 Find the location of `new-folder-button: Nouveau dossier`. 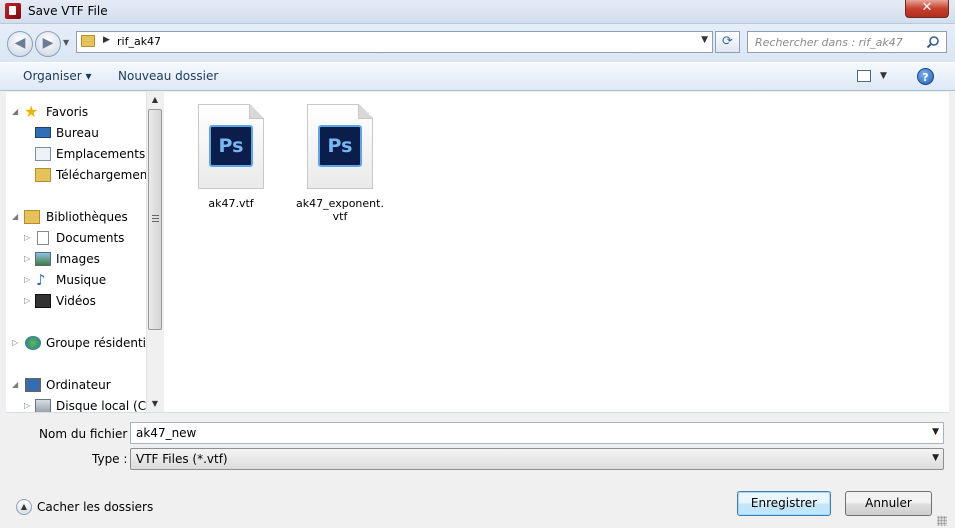

new-folder-button: Nouveau dossier is located at coordinates (168, 76).